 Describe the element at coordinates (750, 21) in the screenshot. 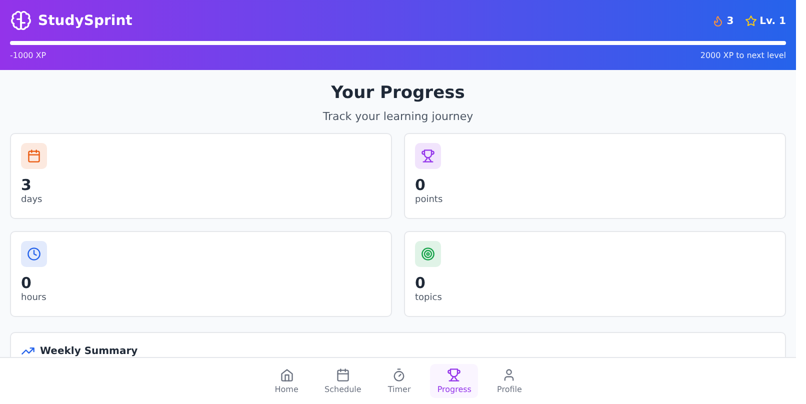

I see `star-icon` at that location.